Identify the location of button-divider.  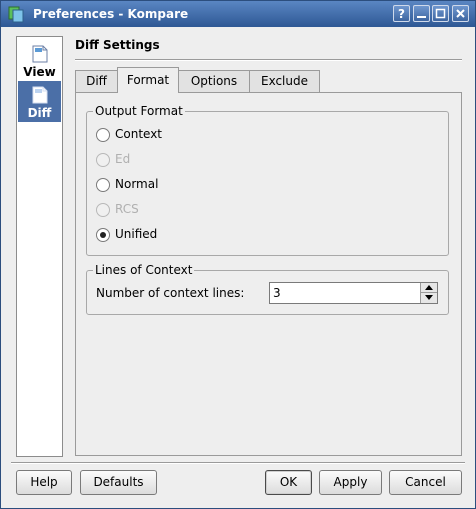
(238, 463).